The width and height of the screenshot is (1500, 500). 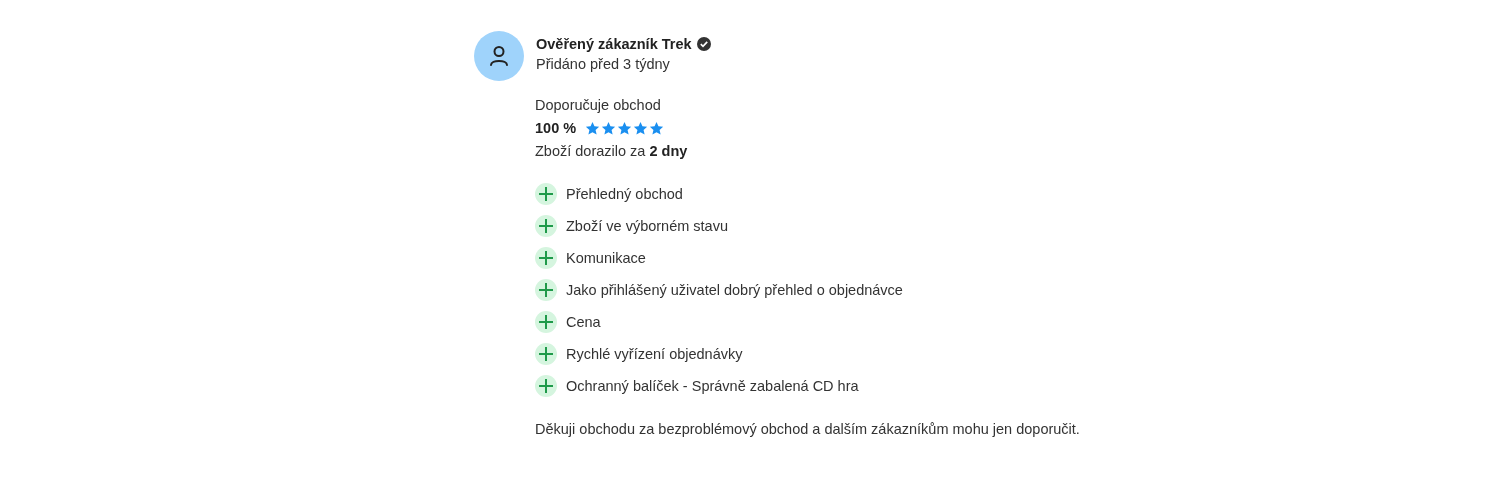 What do you see at coordinates (808, 429) in the screenshot?
I see `review-comment: Děkuji obchodu za bezproblémový obchod a dalším zákazníkům mohu jen doporučit.` at bounding box center [808, 429].